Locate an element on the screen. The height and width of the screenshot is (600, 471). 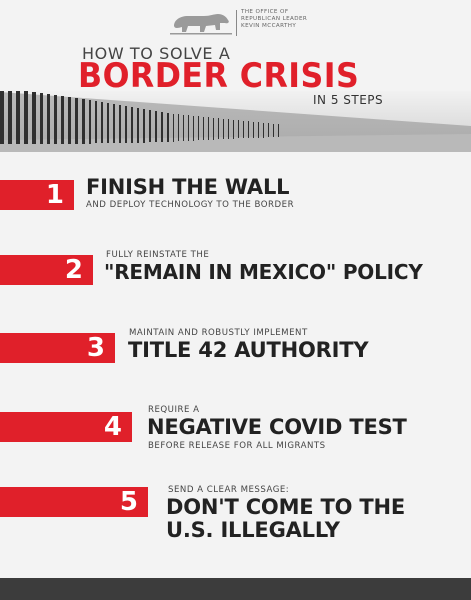
step-headline: "REMAIN IN MEXICO" POLICY is located at coordinates (263, 272).